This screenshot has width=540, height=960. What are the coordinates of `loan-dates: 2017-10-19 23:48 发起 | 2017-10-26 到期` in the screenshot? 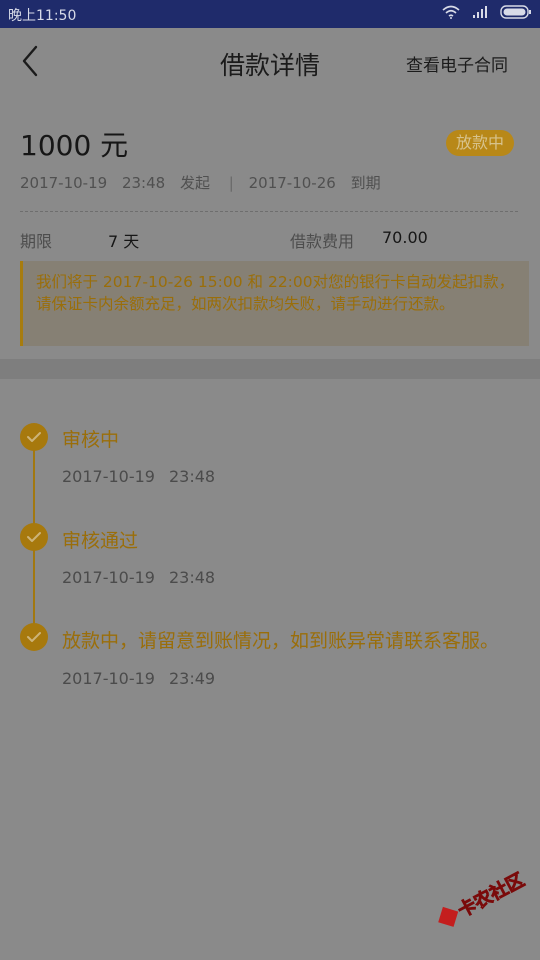 It's located at (205, 182).